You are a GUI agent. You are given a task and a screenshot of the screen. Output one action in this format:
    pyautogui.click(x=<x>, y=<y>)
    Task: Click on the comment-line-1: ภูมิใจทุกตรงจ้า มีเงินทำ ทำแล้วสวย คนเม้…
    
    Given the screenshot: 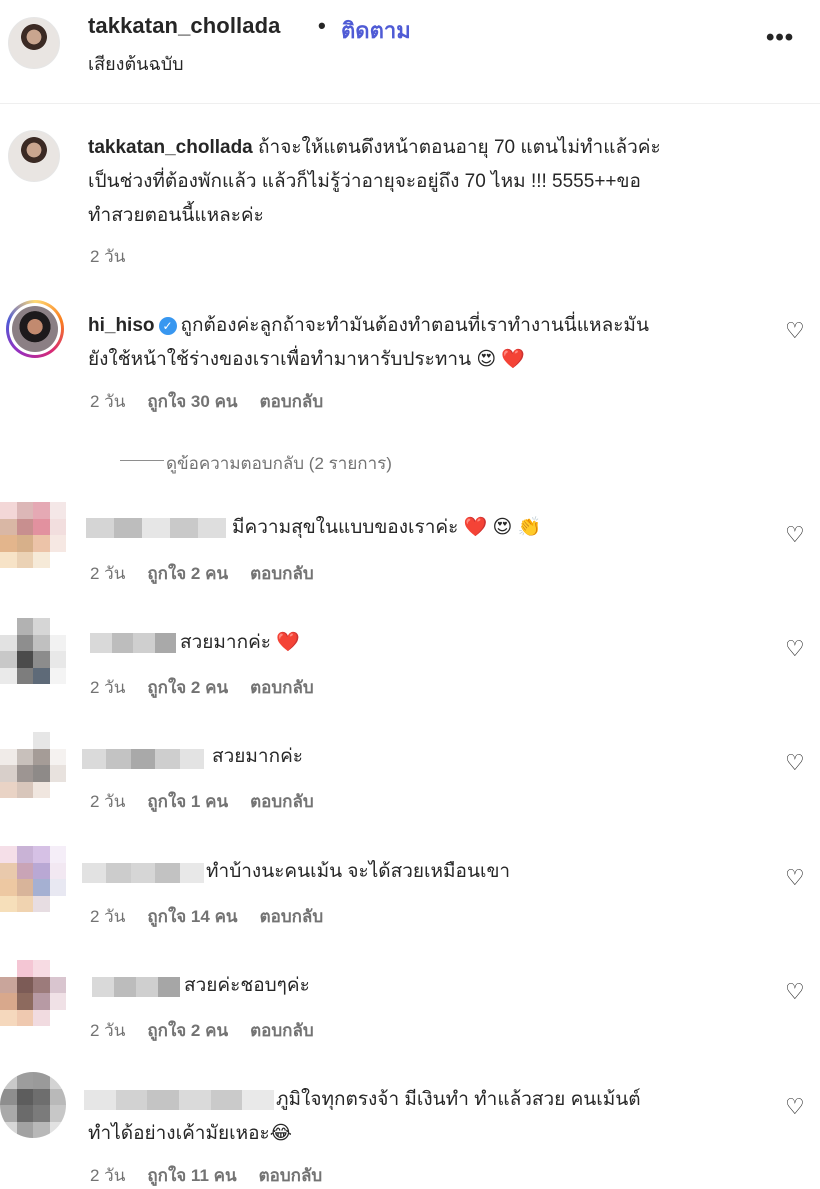 What is the action you would take?
    pyautogui.click(x=458, y=1099)
    